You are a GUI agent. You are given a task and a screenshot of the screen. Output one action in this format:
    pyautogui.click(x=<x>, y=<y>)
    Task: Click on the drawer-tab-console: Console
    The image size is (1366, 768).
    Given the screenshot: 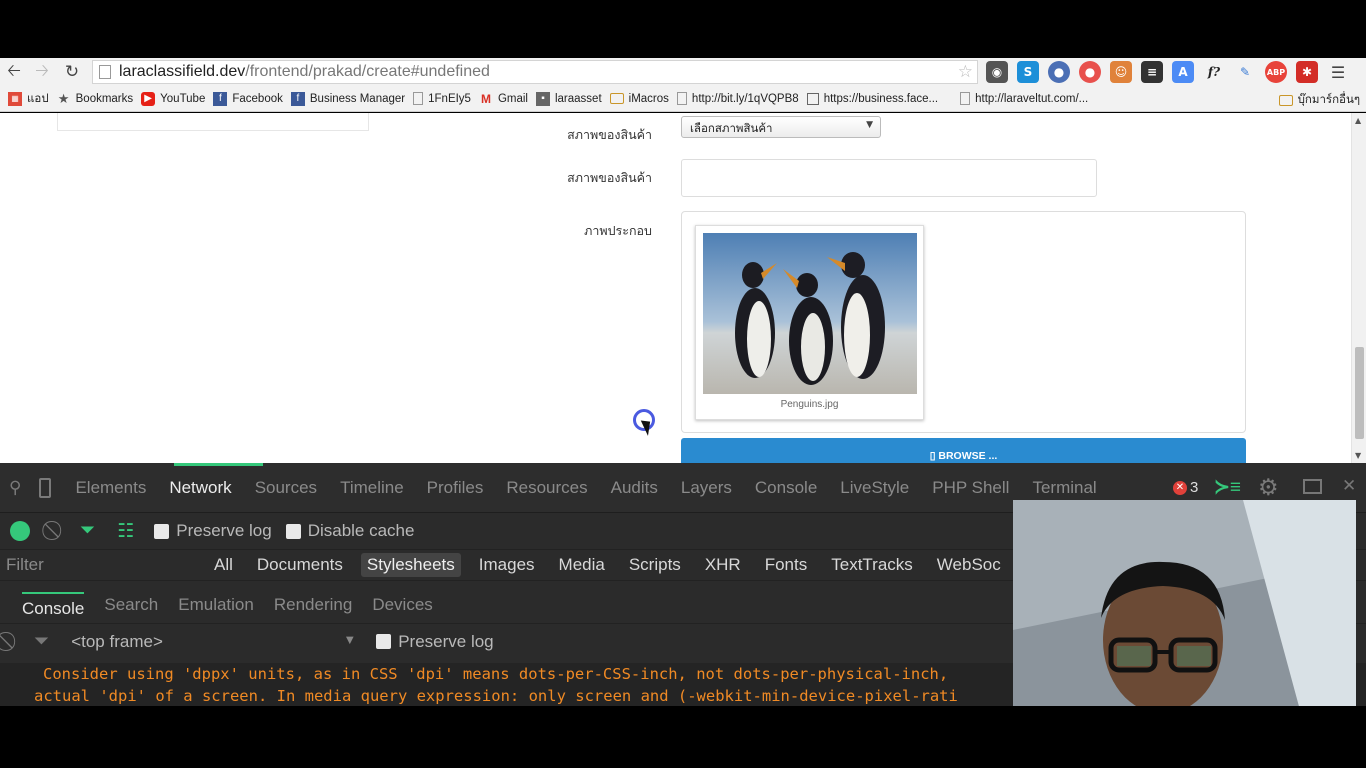 What is the action you would take?
    pyautogui.click(x=53, y=605)
    